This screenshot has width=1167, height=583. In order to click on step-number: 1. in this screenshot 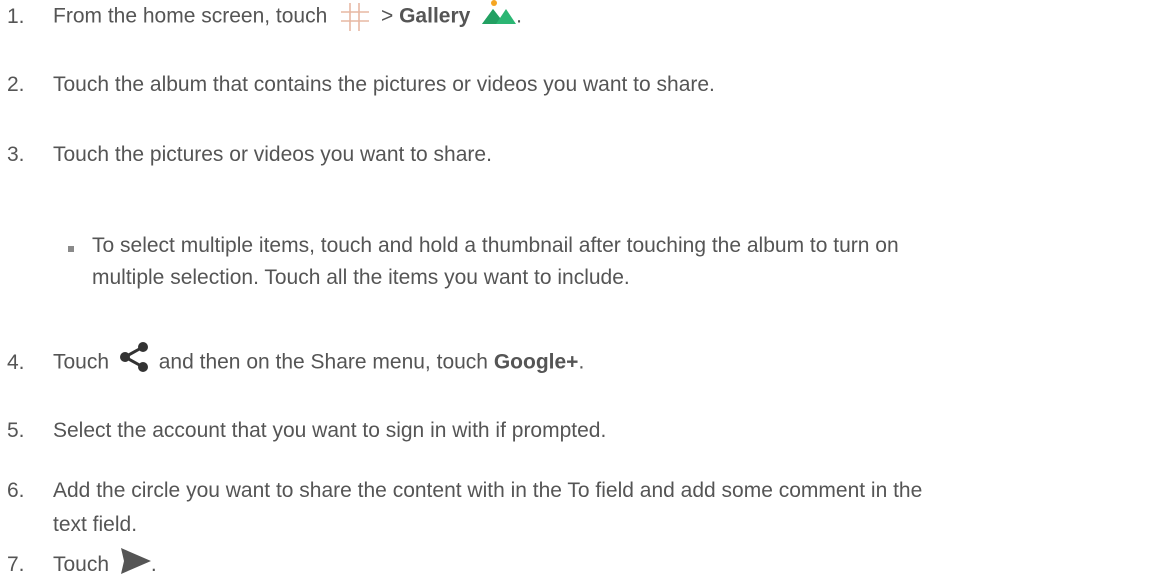, I will do `click(16, 16)`.